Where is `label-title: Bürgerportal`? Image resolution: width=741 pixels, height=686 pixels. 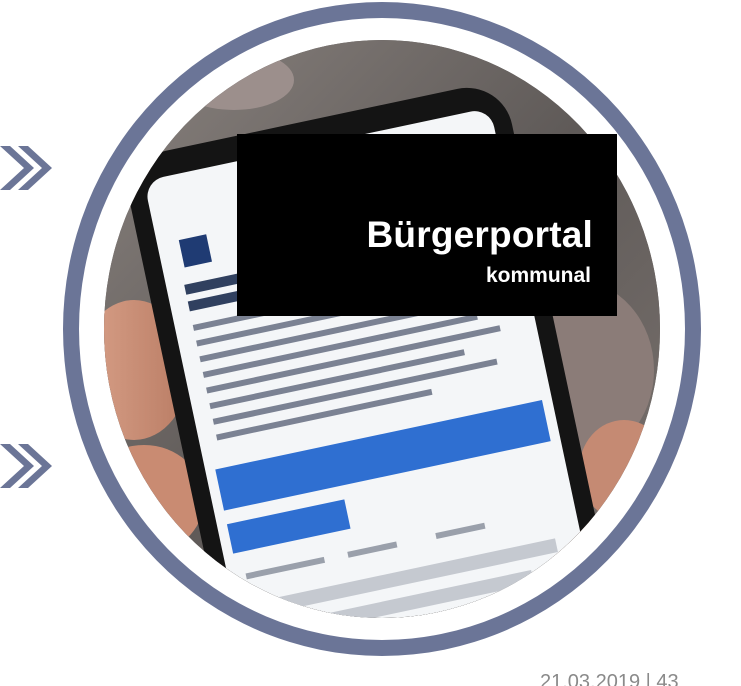
label-title: Bürgerportal is located at coordinates (479, 234).